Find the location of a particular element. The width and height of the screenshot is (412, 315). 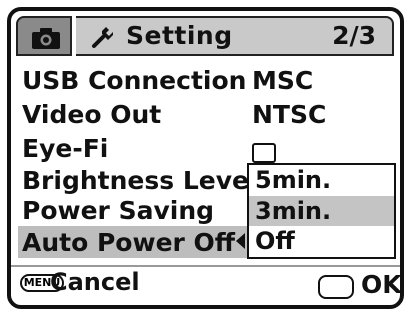

page-indicator: 2/3 is located at coordinates (354, 35).